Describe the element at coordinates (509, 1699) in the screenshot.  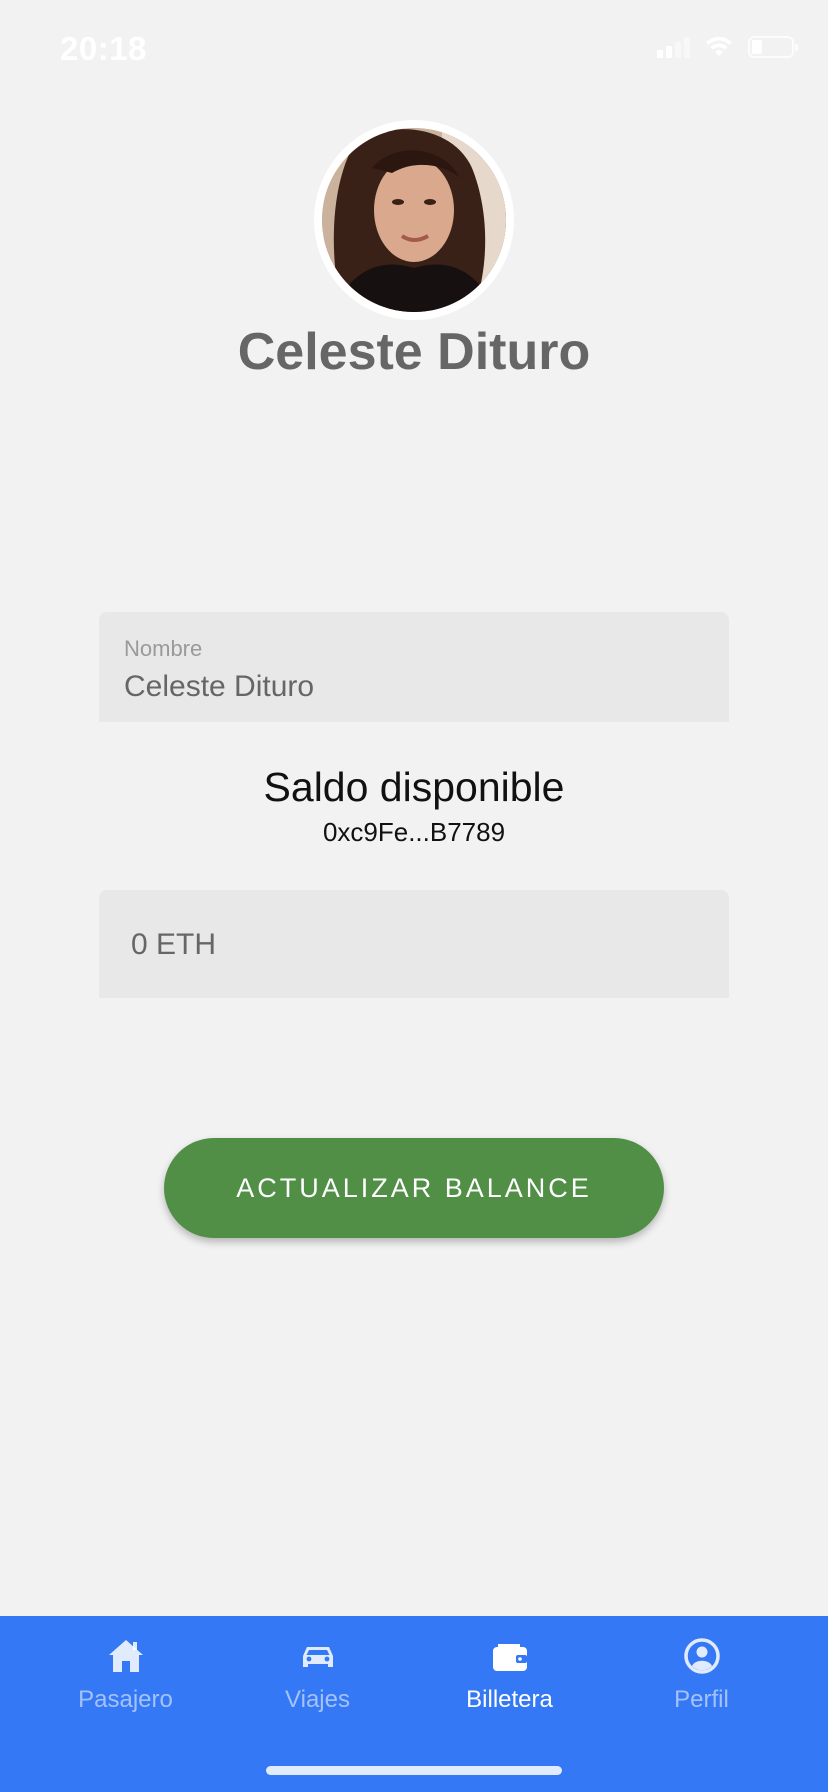
I see `tab-label: Billetera` at that location.